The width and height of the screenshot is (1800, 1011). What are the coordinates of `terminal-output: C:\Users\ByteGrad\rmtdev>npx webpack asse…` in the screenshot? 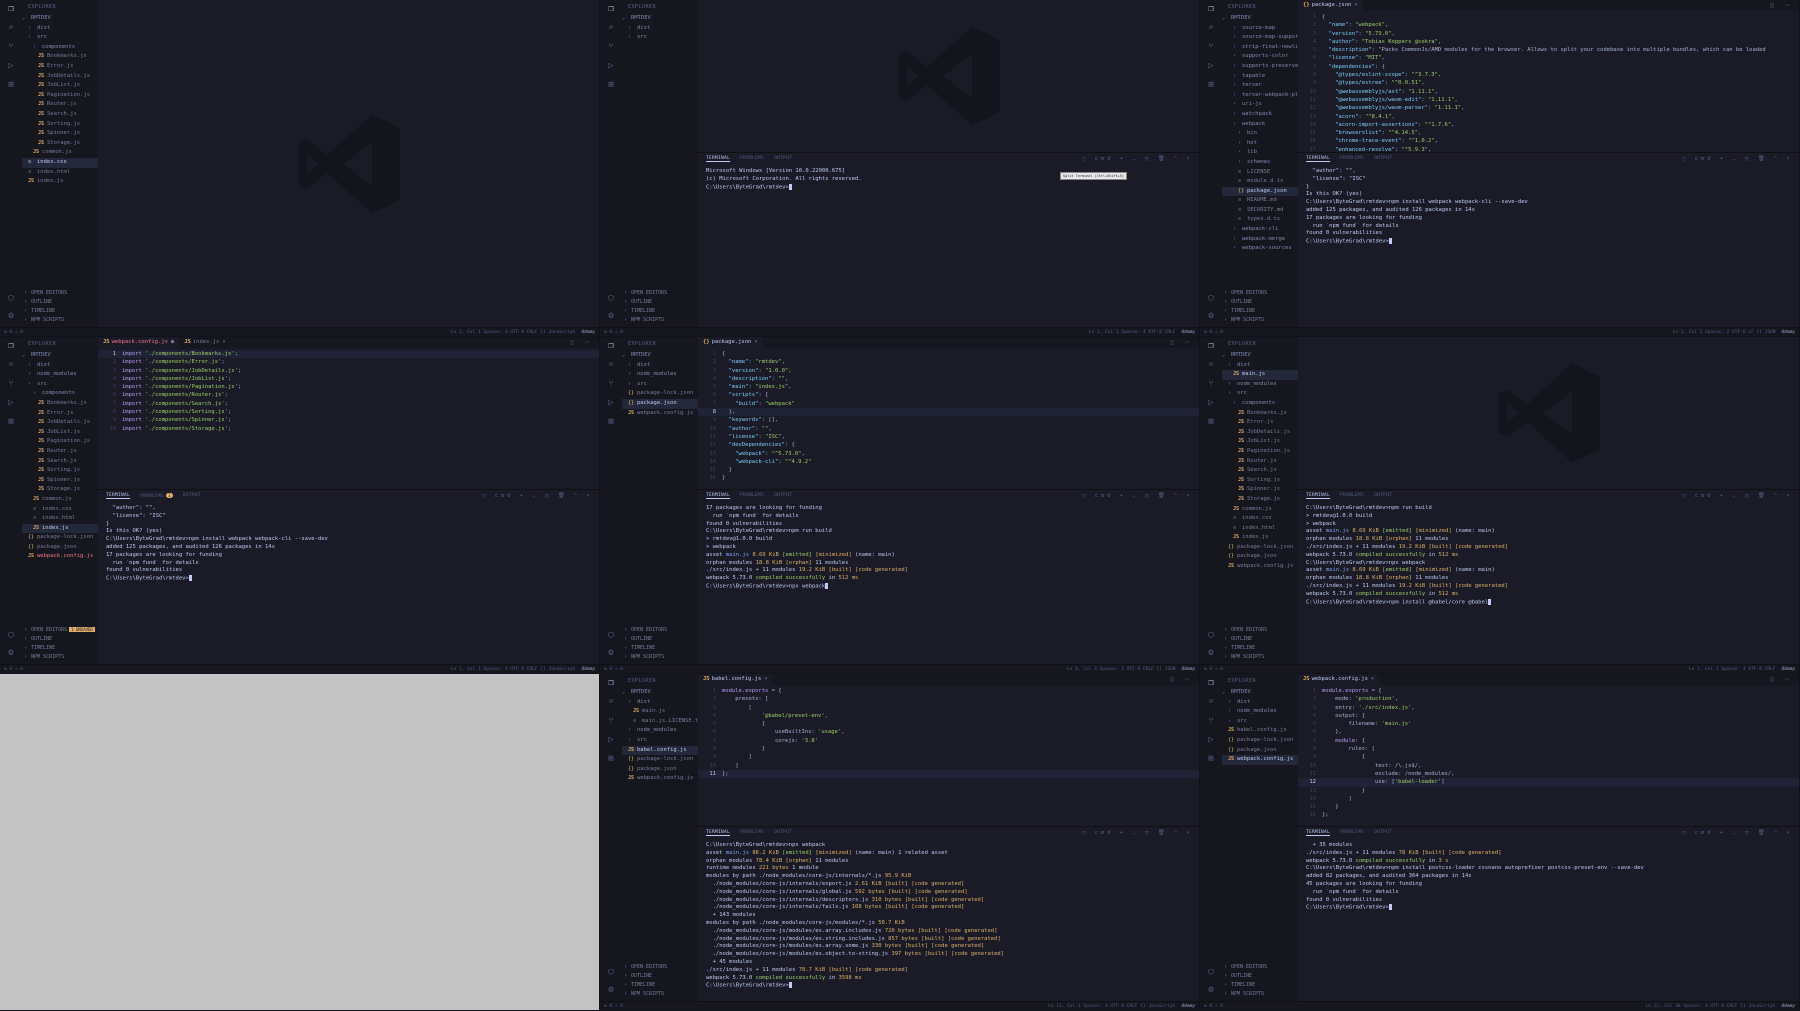 It's located at (948, 916).